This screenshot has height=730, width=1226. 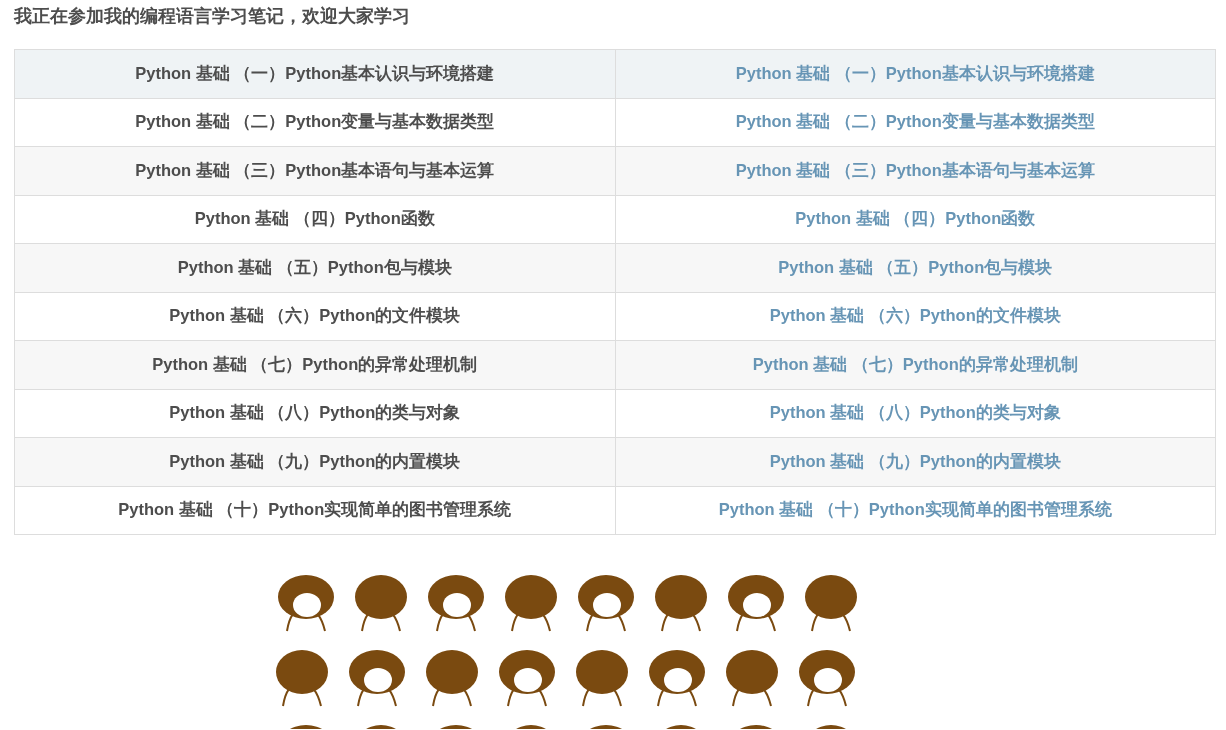 What do you see at coordinates (915, 218) in the screenshot?
I see `article-link: Python 基础 （四）Python函数` at bounding box center [915, 218].